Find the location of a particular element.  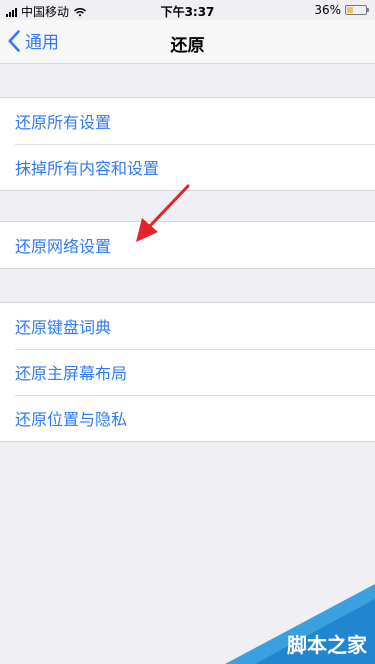

watermark-text: 脚本之家 is located at coordinates (327, 645).